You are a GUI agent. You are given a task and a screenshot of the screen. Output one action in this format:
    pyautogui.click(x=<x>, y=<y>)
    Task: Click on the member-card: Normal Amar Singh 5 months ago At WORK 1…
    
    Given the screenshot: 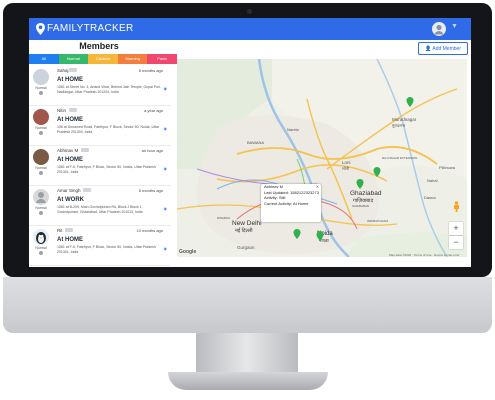 What is the action you would take?
    pyautogui.click(x=100, y=206)
    